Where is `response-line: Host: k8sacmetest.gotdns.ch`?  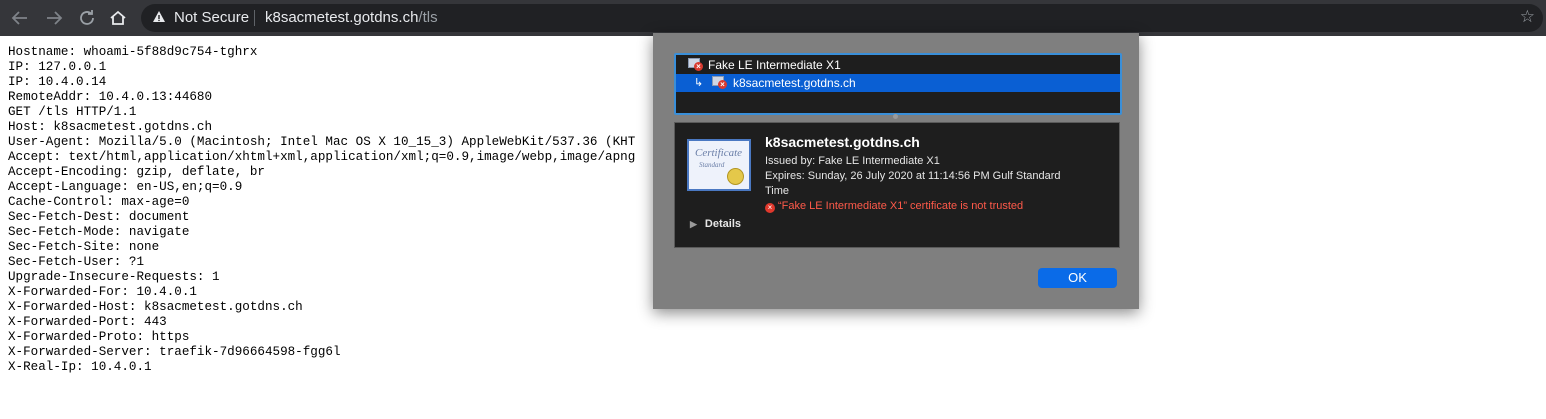 response-line: Host: k8sacmetest.gotdns.ch is located at coordinates (110, 127).